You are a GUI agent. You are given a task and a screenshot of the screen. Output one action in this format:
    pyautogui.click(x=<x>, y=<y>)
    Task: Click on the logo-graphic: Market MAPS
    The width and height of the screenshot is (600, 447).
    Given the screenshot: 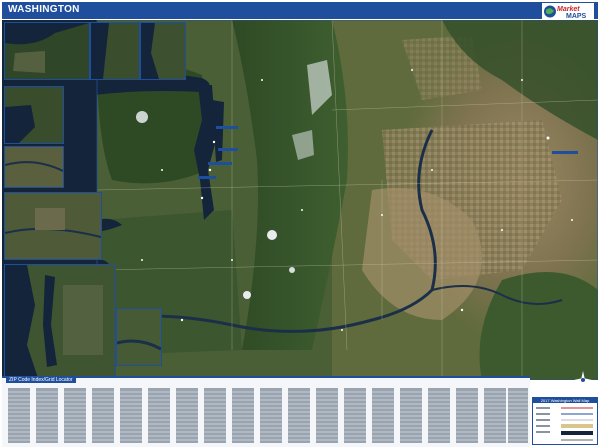 What is the action you would take?
    pyautogui.click(x=568, y=11)
    